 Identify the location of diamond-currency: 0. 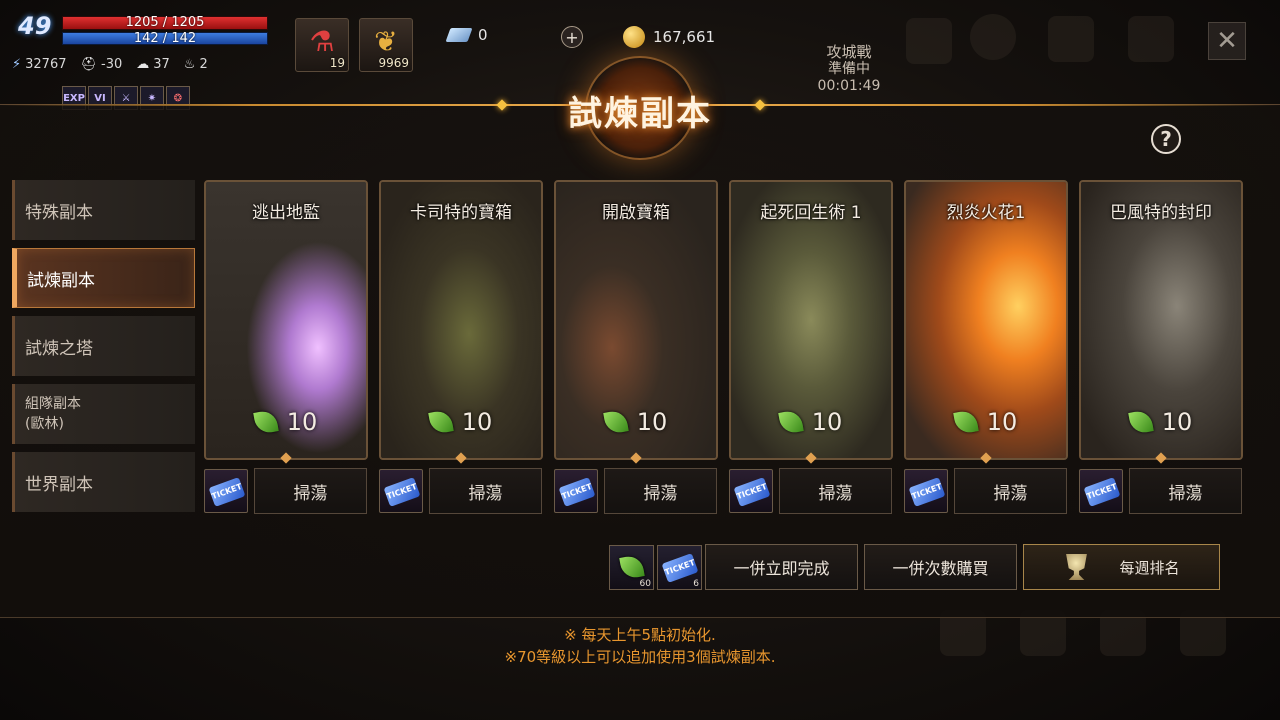
(466, 35).